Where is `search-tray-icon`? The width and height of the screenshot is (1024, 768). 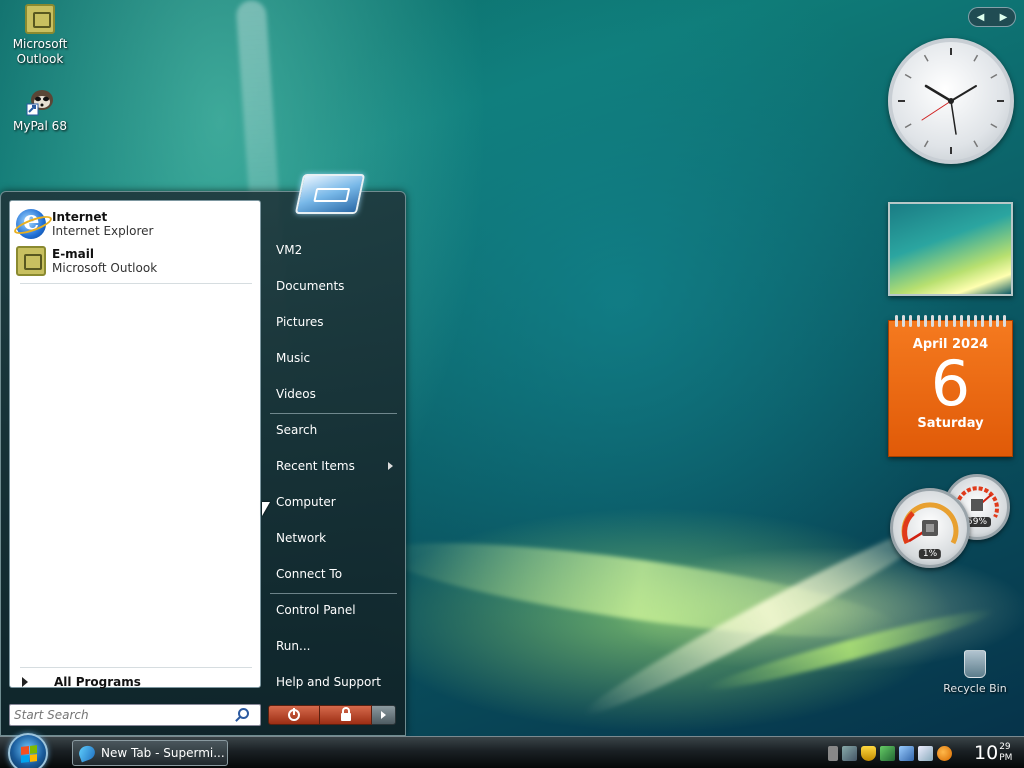
search-tray-icon is located at coordinates (944, 753).